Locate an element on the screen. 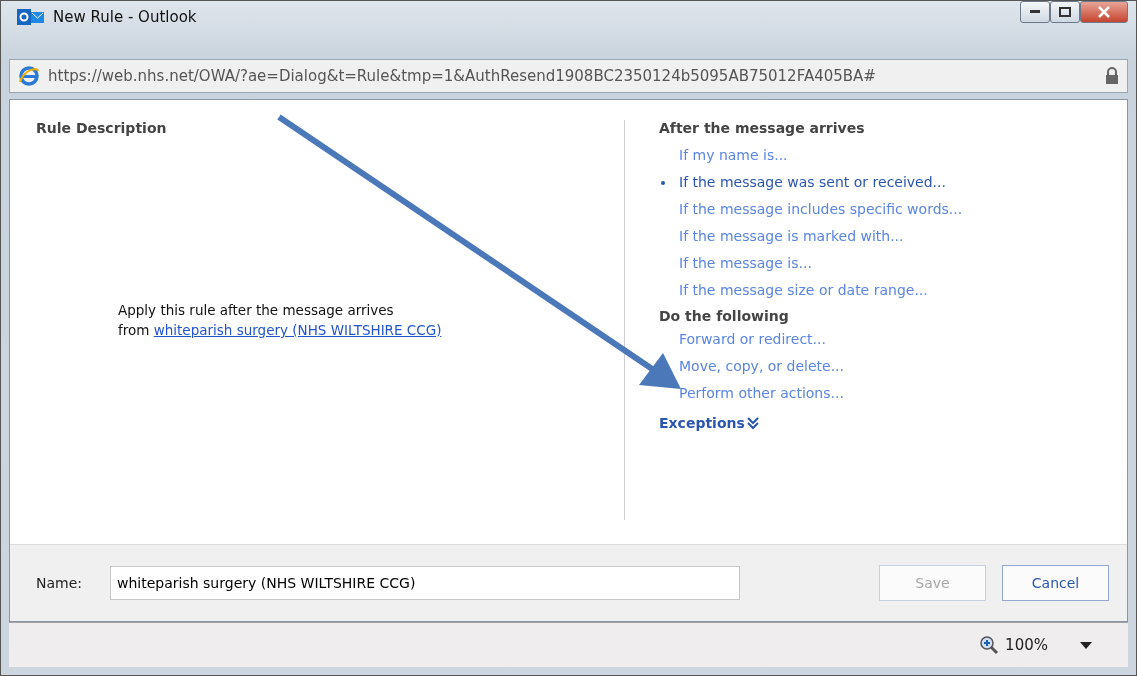 The width and height of the screenshot is (1137, 676). close-icon is located at coordinates (1104, 12).